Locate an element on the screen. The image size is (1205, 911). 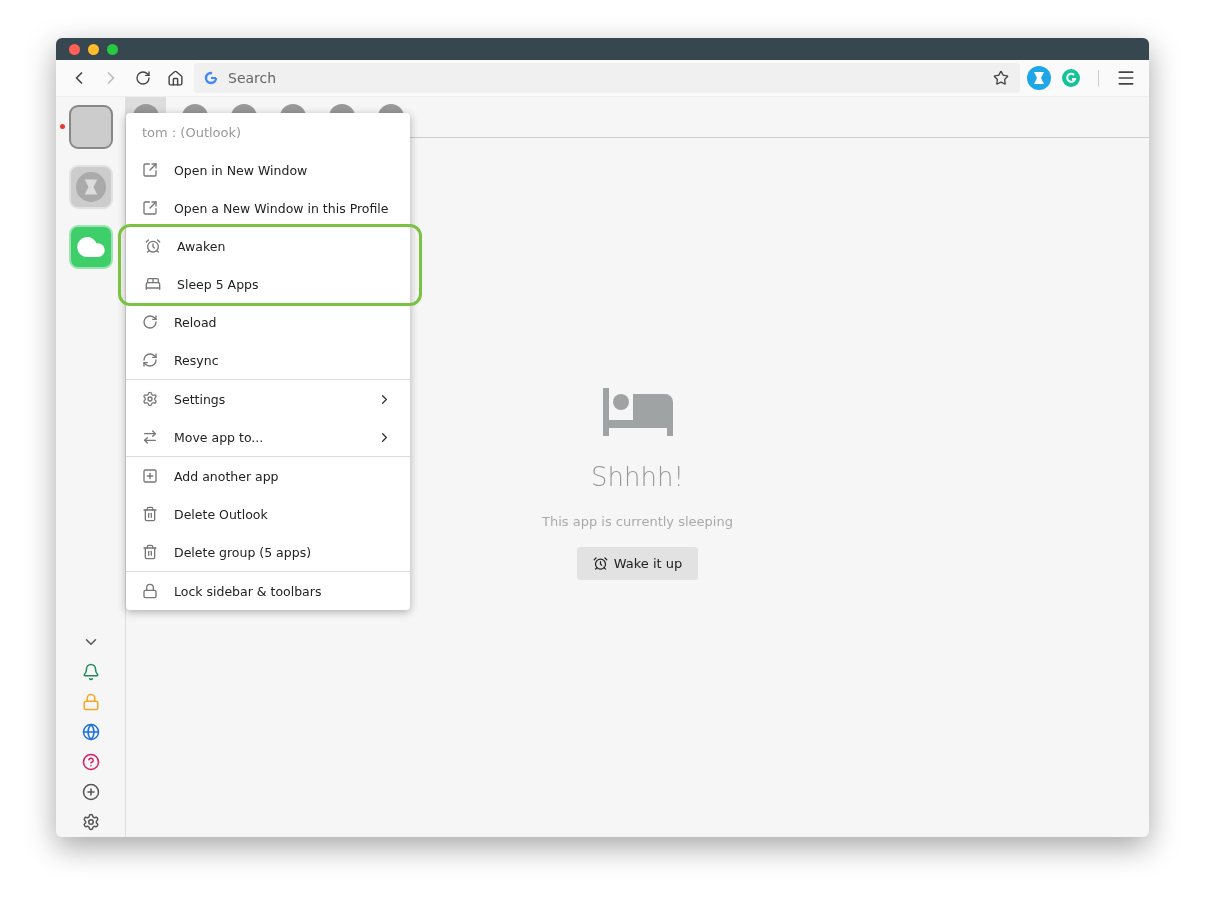
menu-item: Delete Outlook is located at coordinates (268, 514).